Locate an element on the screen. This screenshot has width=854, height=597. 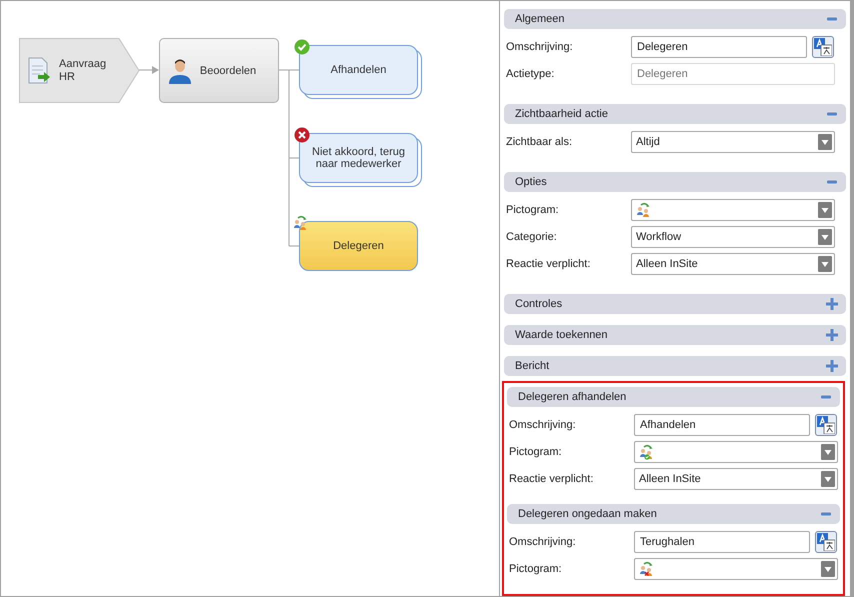
section-header: Controles is located at coordinates (675, 304).